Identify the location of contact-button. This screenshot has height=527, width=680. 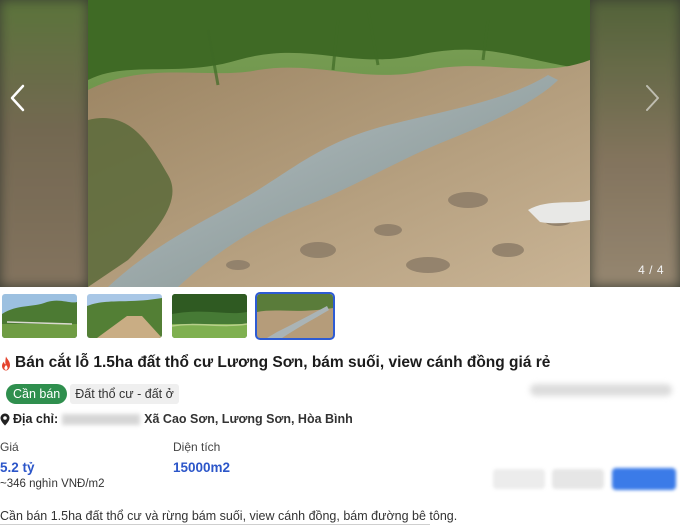
(644, 479).